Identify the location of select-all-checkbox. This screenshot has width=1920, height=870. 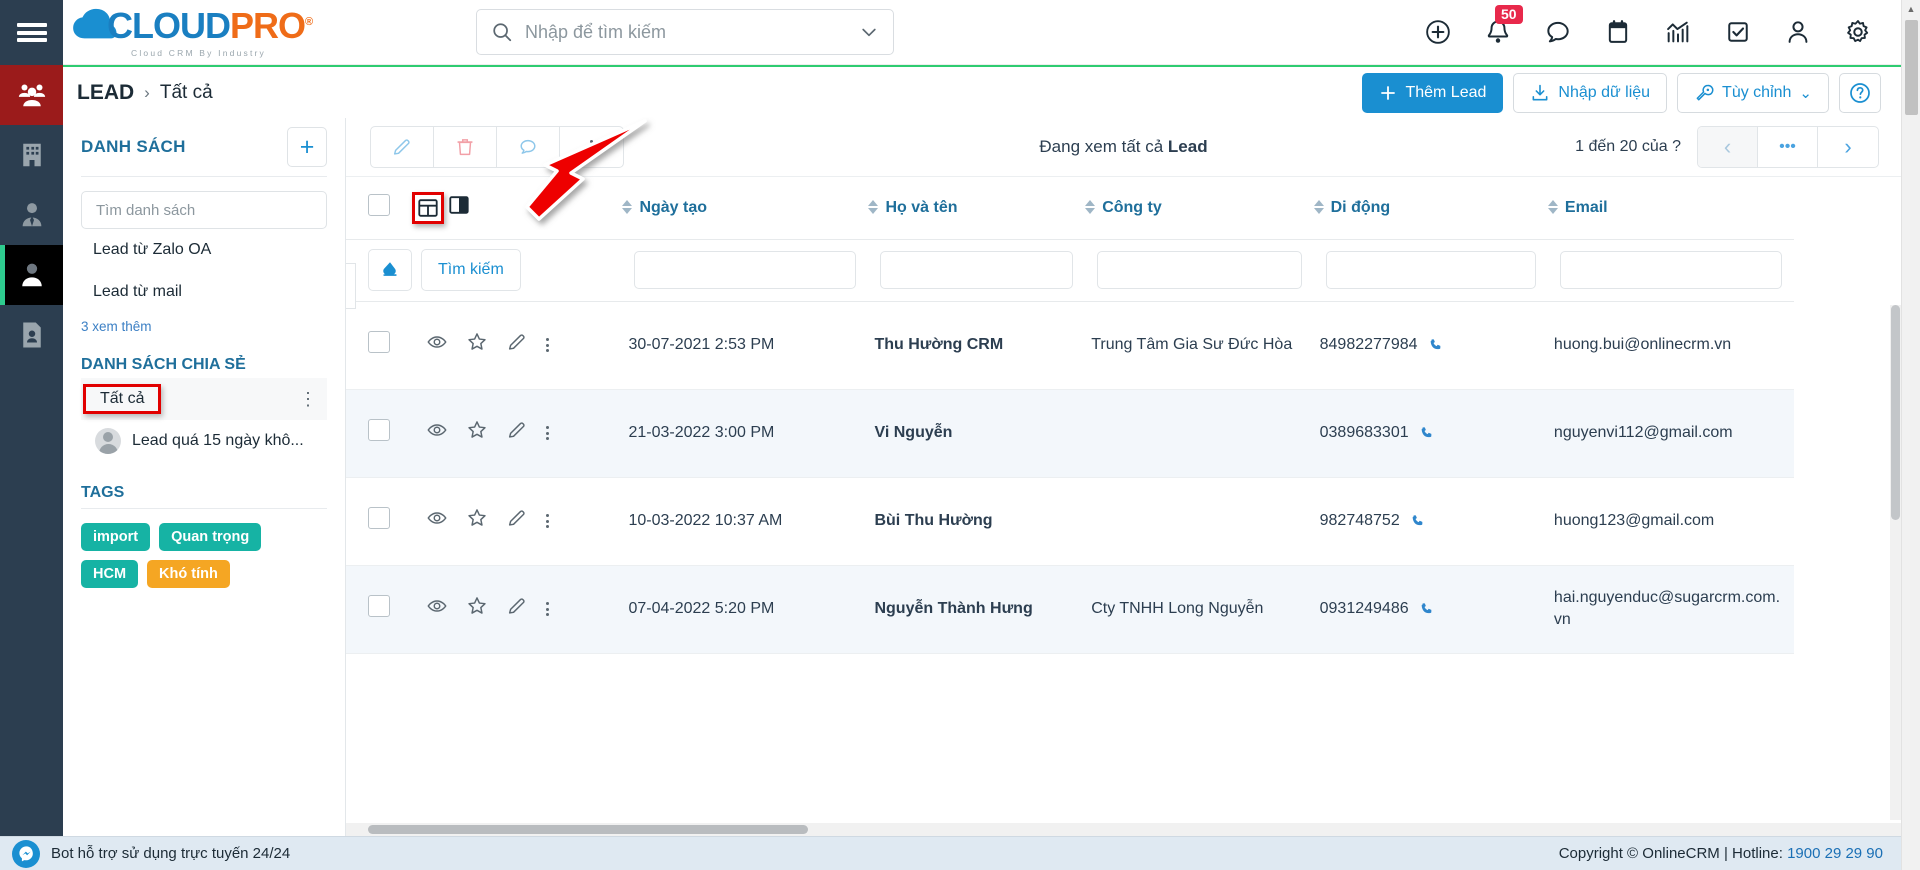
(379, 205).